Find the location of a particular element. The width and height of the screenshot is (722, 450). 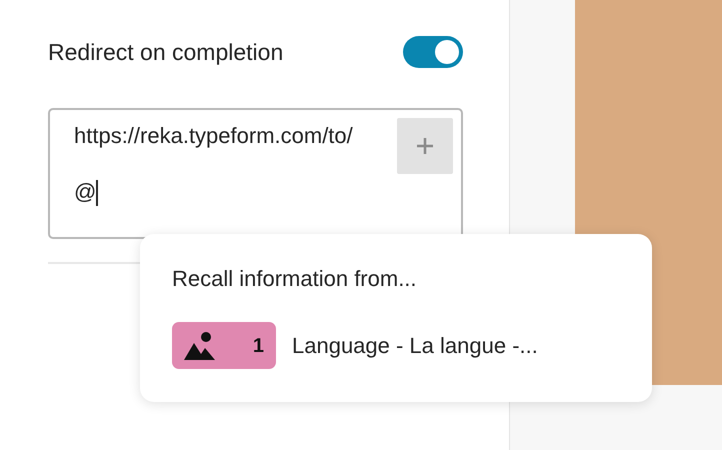

question-number: 1 is located at coordinates (258, 346).